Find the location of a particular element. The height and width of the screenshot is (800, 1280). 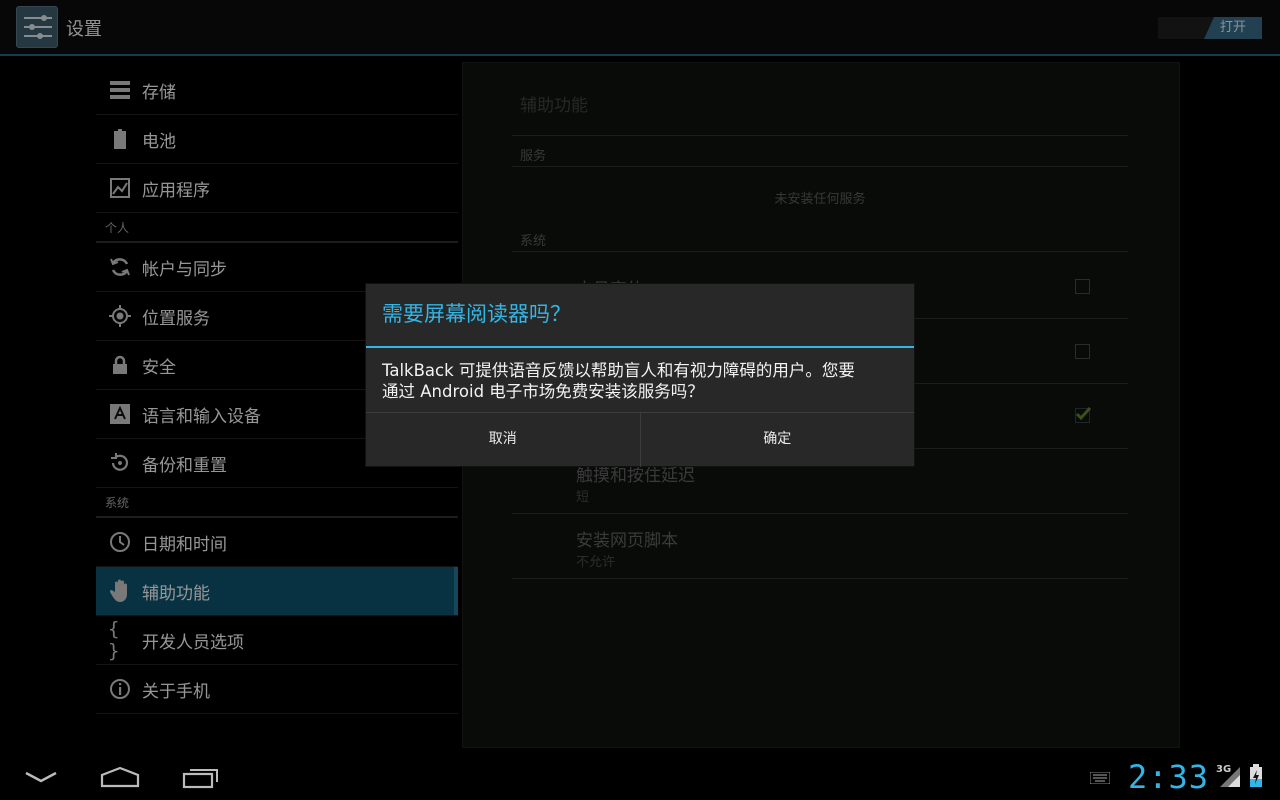

system-bar: 2:33 3G is located at coordinates (640, 776).